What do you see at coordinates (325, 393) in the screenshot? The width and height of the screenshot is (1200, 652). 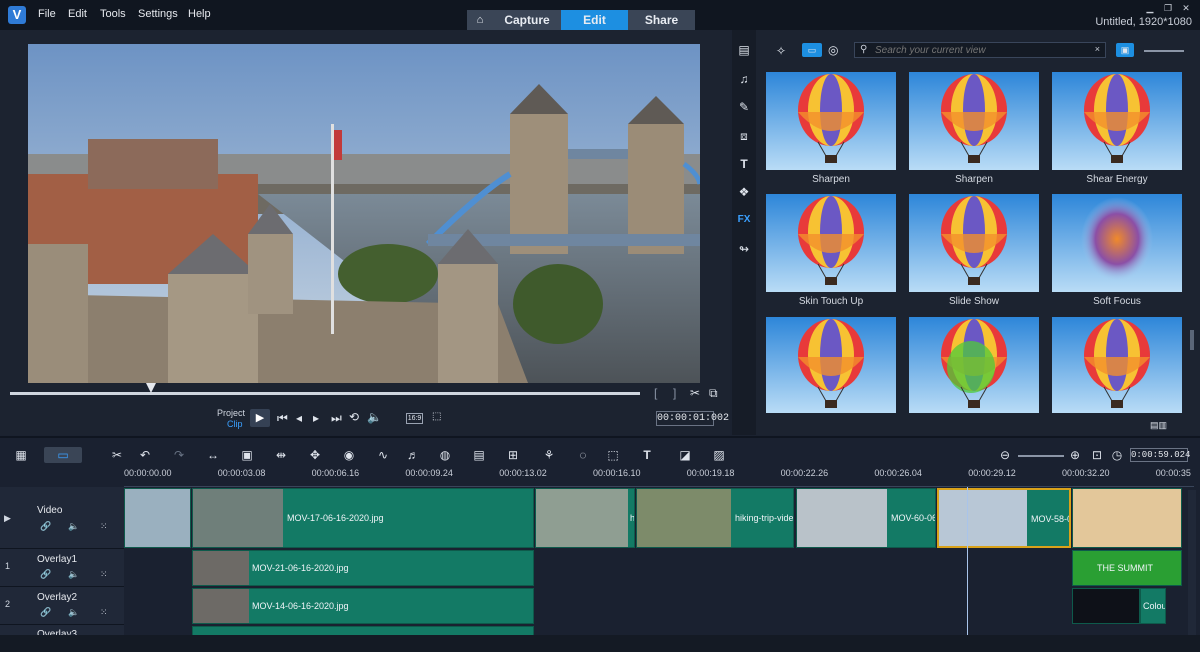 I see `playback-scrubber` at bounding box center [325, 393].